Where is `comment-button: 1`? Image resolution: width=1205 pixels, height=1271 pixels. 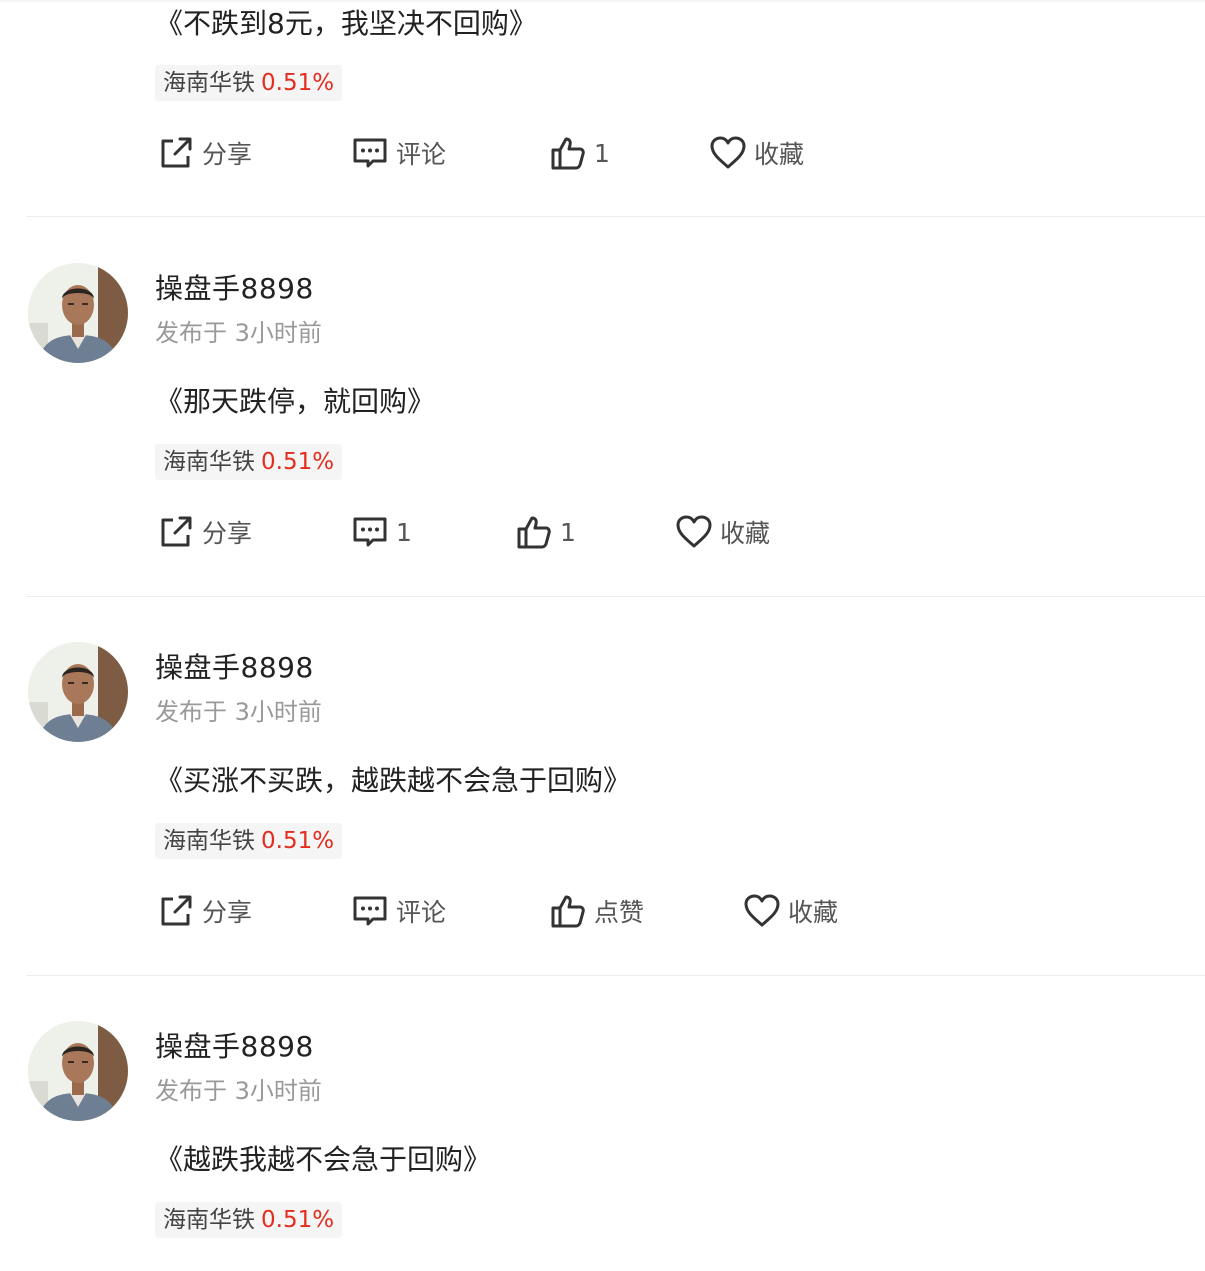 comment-button: 1 is located at coordinates (382, 532).